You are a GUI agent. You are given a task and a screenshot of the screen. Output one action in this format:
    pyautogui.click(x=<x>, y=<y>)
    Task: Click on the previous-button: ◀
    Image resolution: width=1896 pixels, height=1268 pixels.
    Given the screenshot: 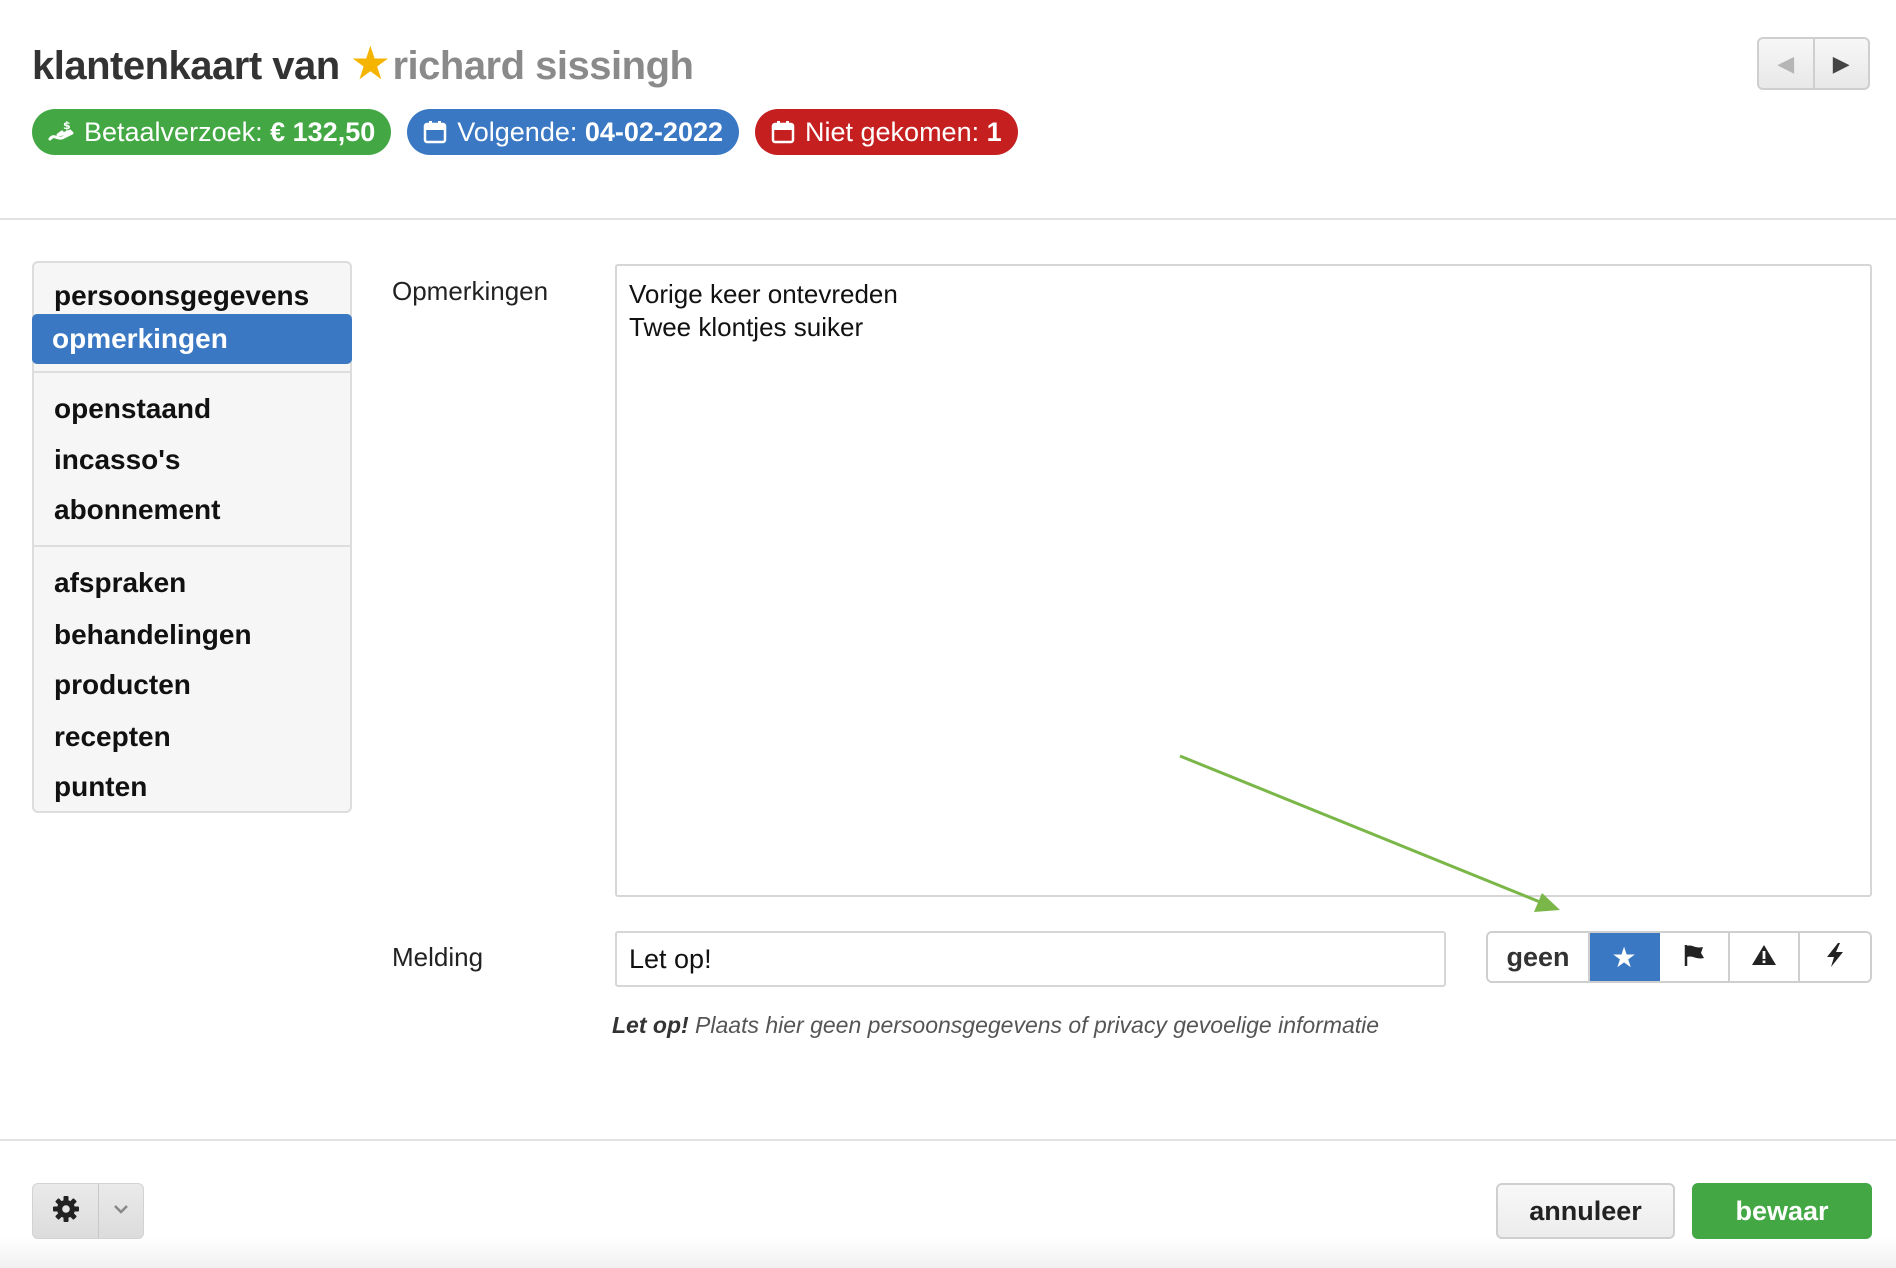 What is the action you would take?
    pyautogui.click(x=1787, y=63)
    